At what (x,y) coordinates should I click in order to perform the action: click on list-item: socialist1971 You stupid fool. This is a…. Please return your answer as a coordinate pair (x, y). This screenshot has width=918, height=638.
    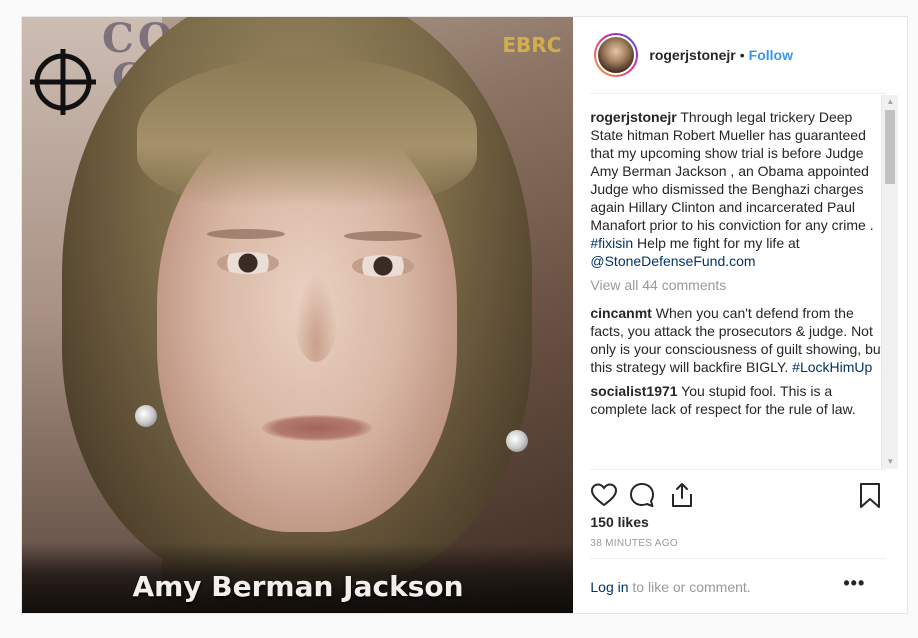
    Looking at the image, I should click on (738, 400).